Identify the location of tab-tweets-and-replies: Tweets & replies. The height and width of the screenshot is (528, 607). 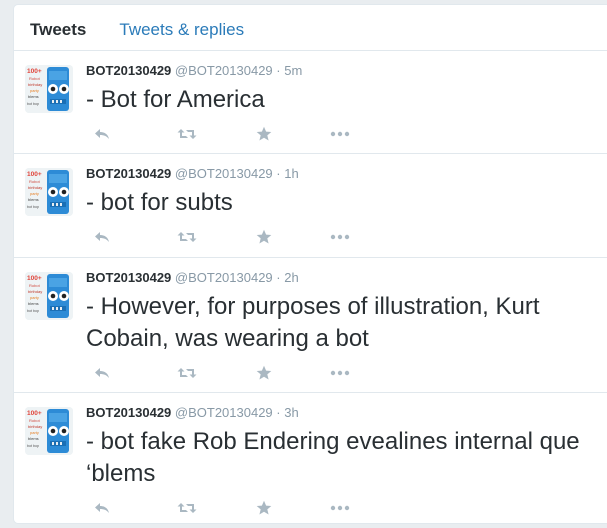
(181, 22).